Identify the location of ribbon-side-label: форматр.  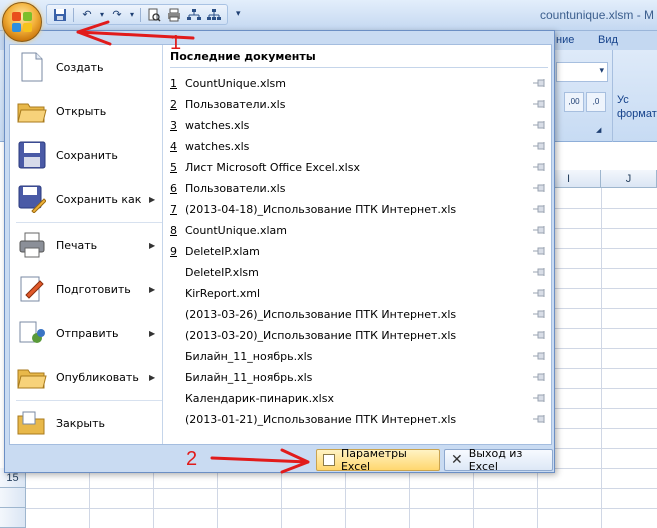
(637, 114).